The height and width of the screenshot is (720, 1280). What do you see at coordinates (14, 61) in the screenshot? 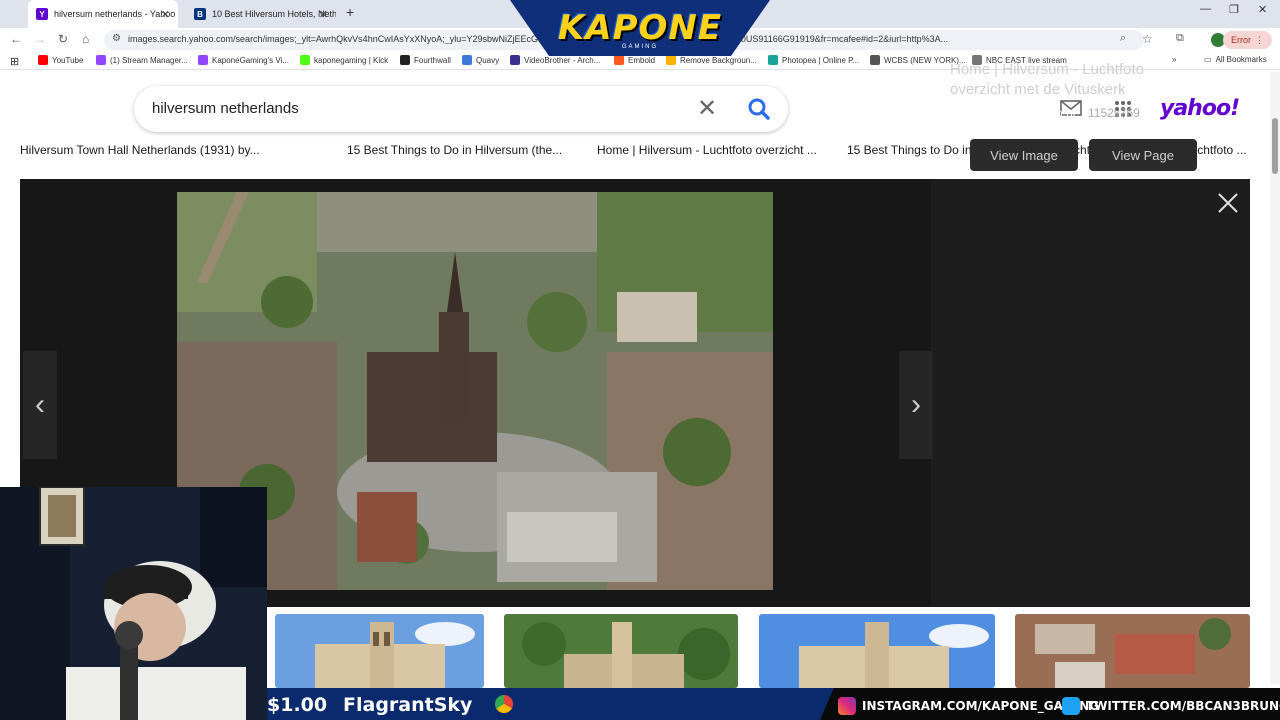
I see `apps-grid-icon: ⊞` at bounding box center [14, 61].